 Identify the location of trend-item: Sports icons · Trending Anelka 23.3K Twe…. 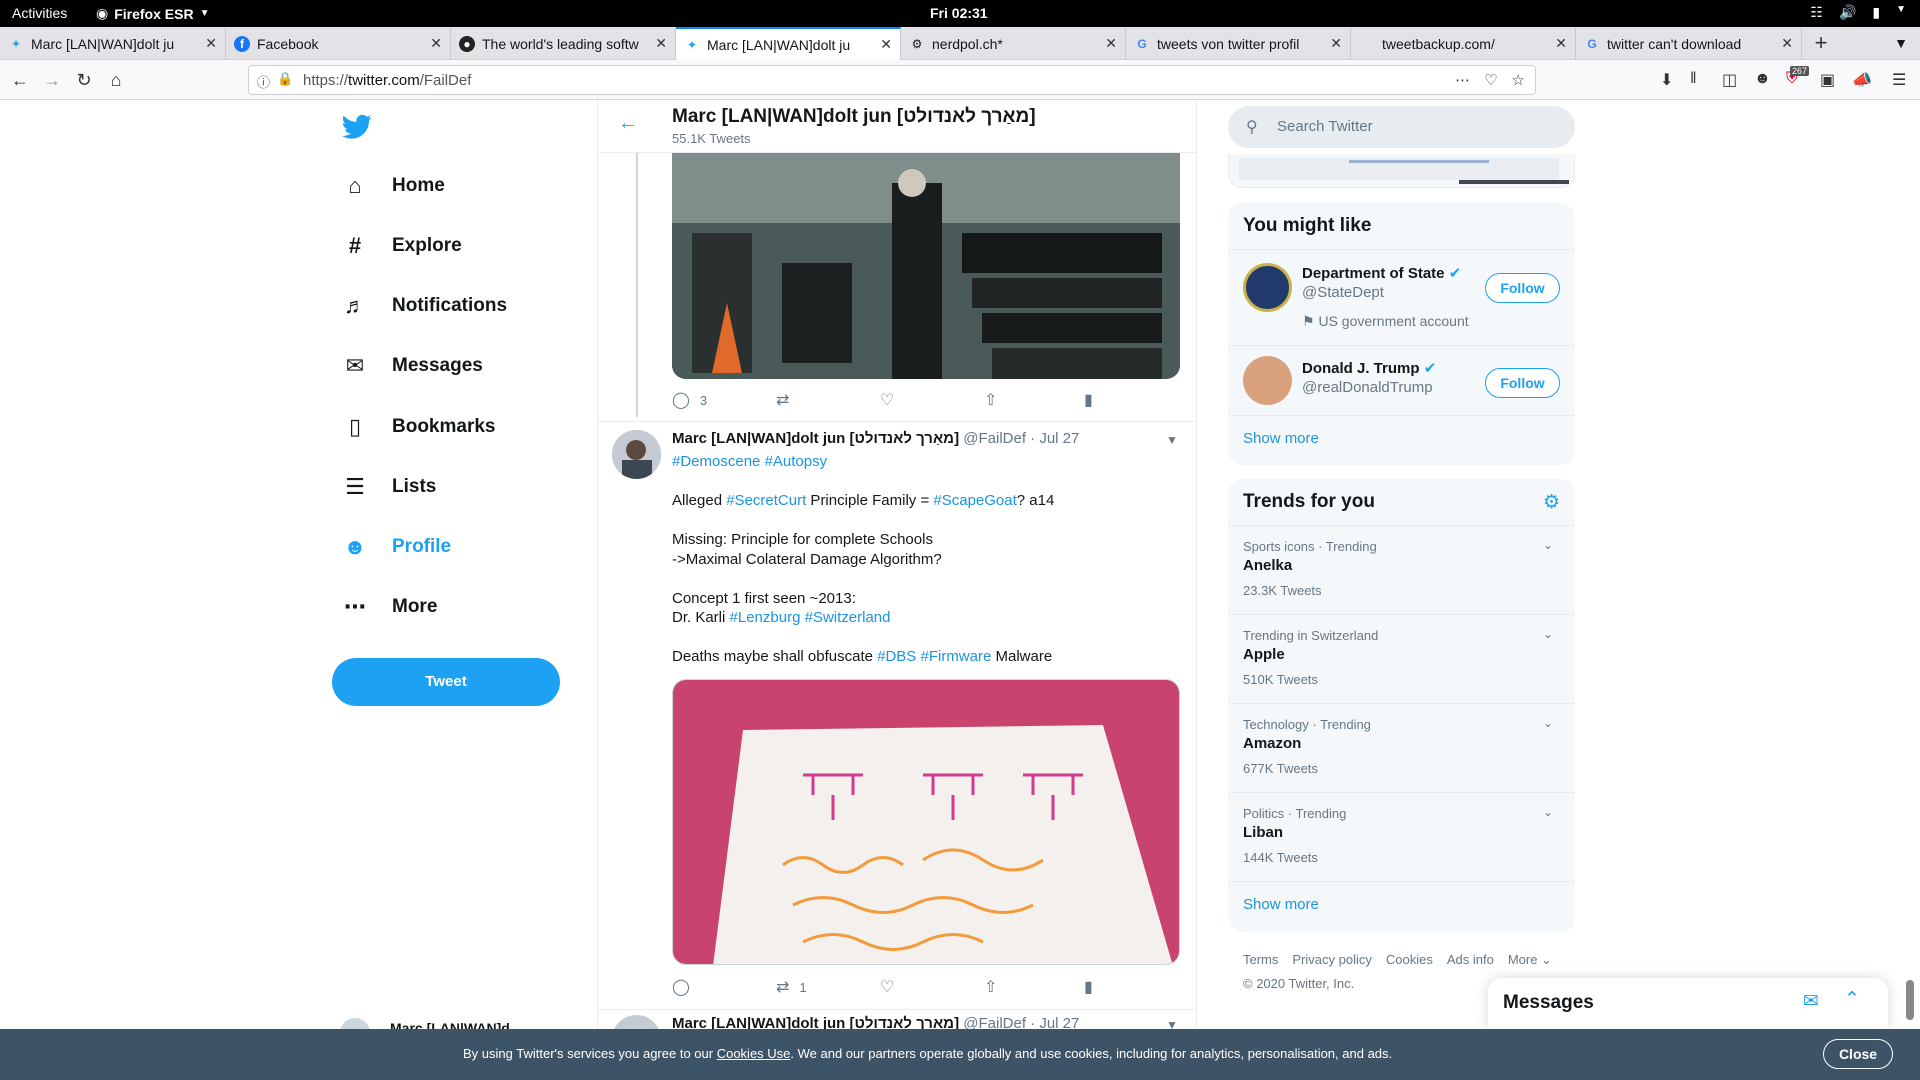
(1401, 570).